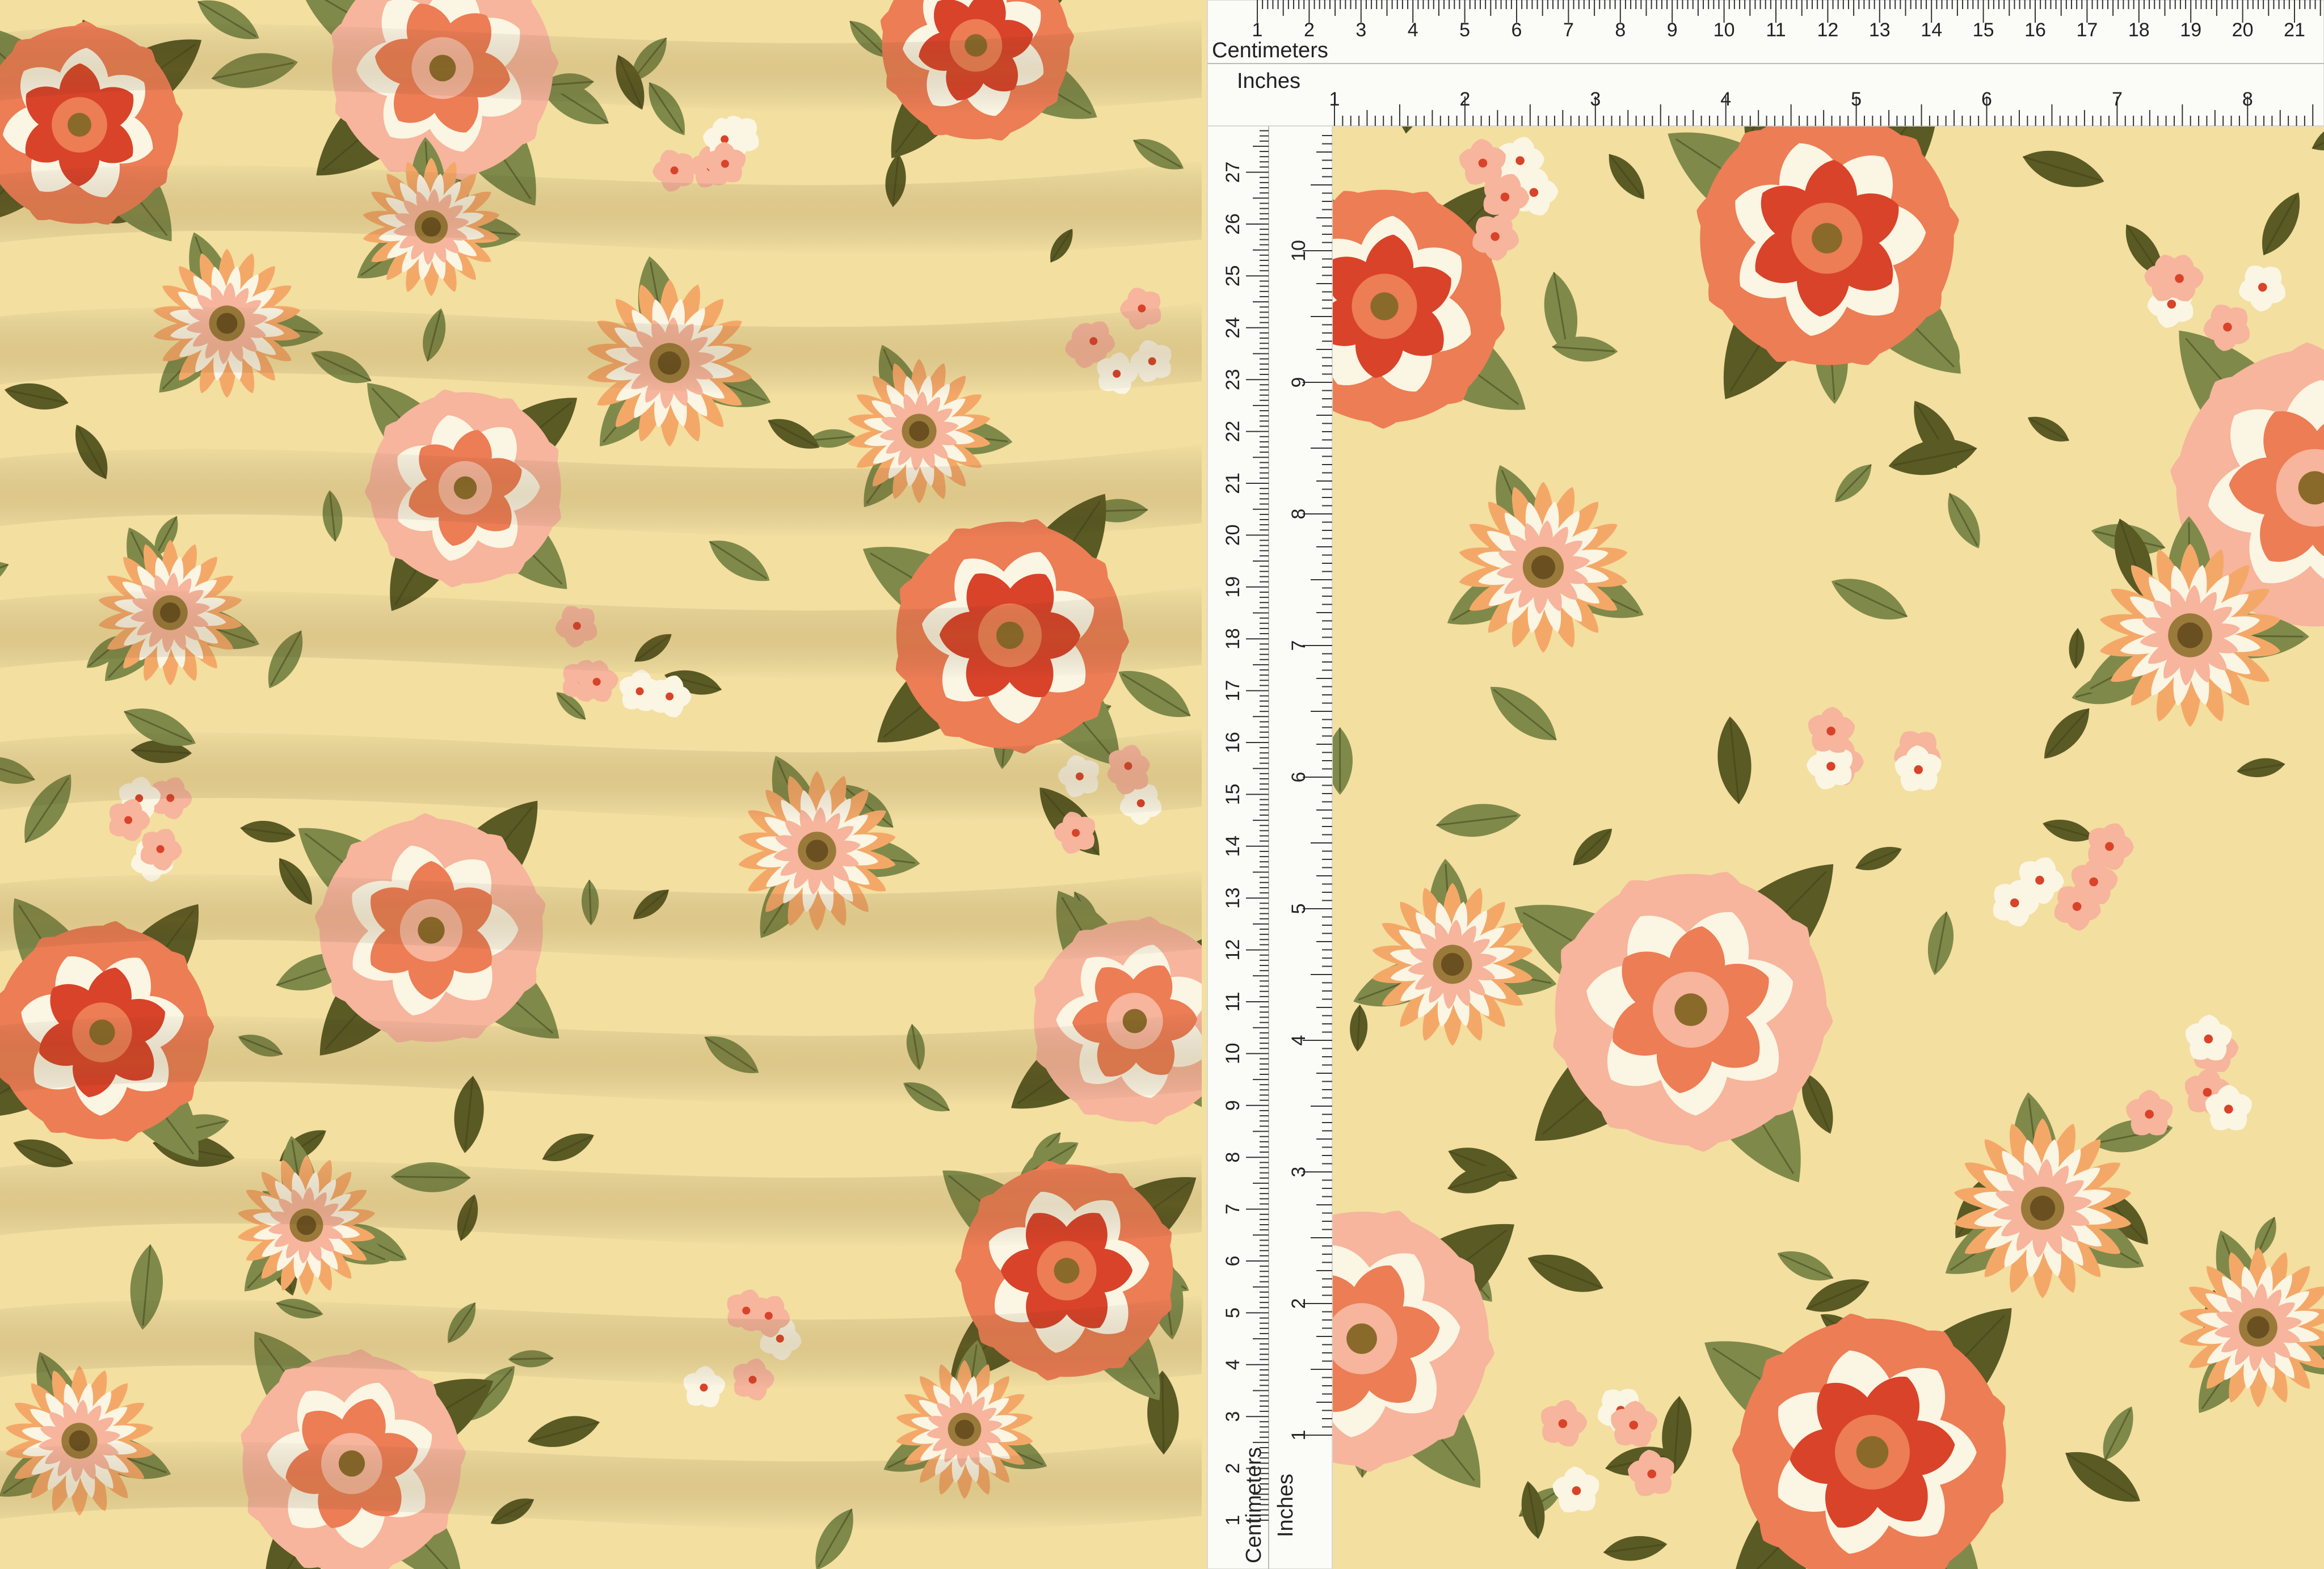 This screenshot has height=1569, width=2324. What do you see at coordinates (1286, 1506) in the screenshot?
I see `inches-label-vertical: Inches` at bounding box center [1286, 1506].